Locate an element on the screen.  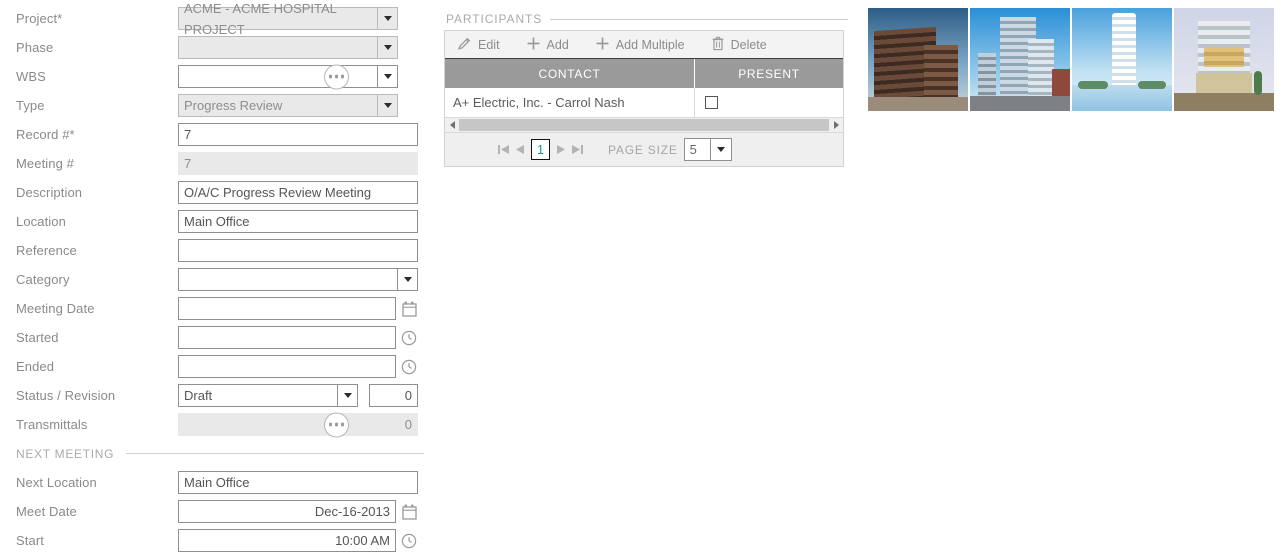
form-row-type: Type Progress Review is located at coordinates (220, 105).